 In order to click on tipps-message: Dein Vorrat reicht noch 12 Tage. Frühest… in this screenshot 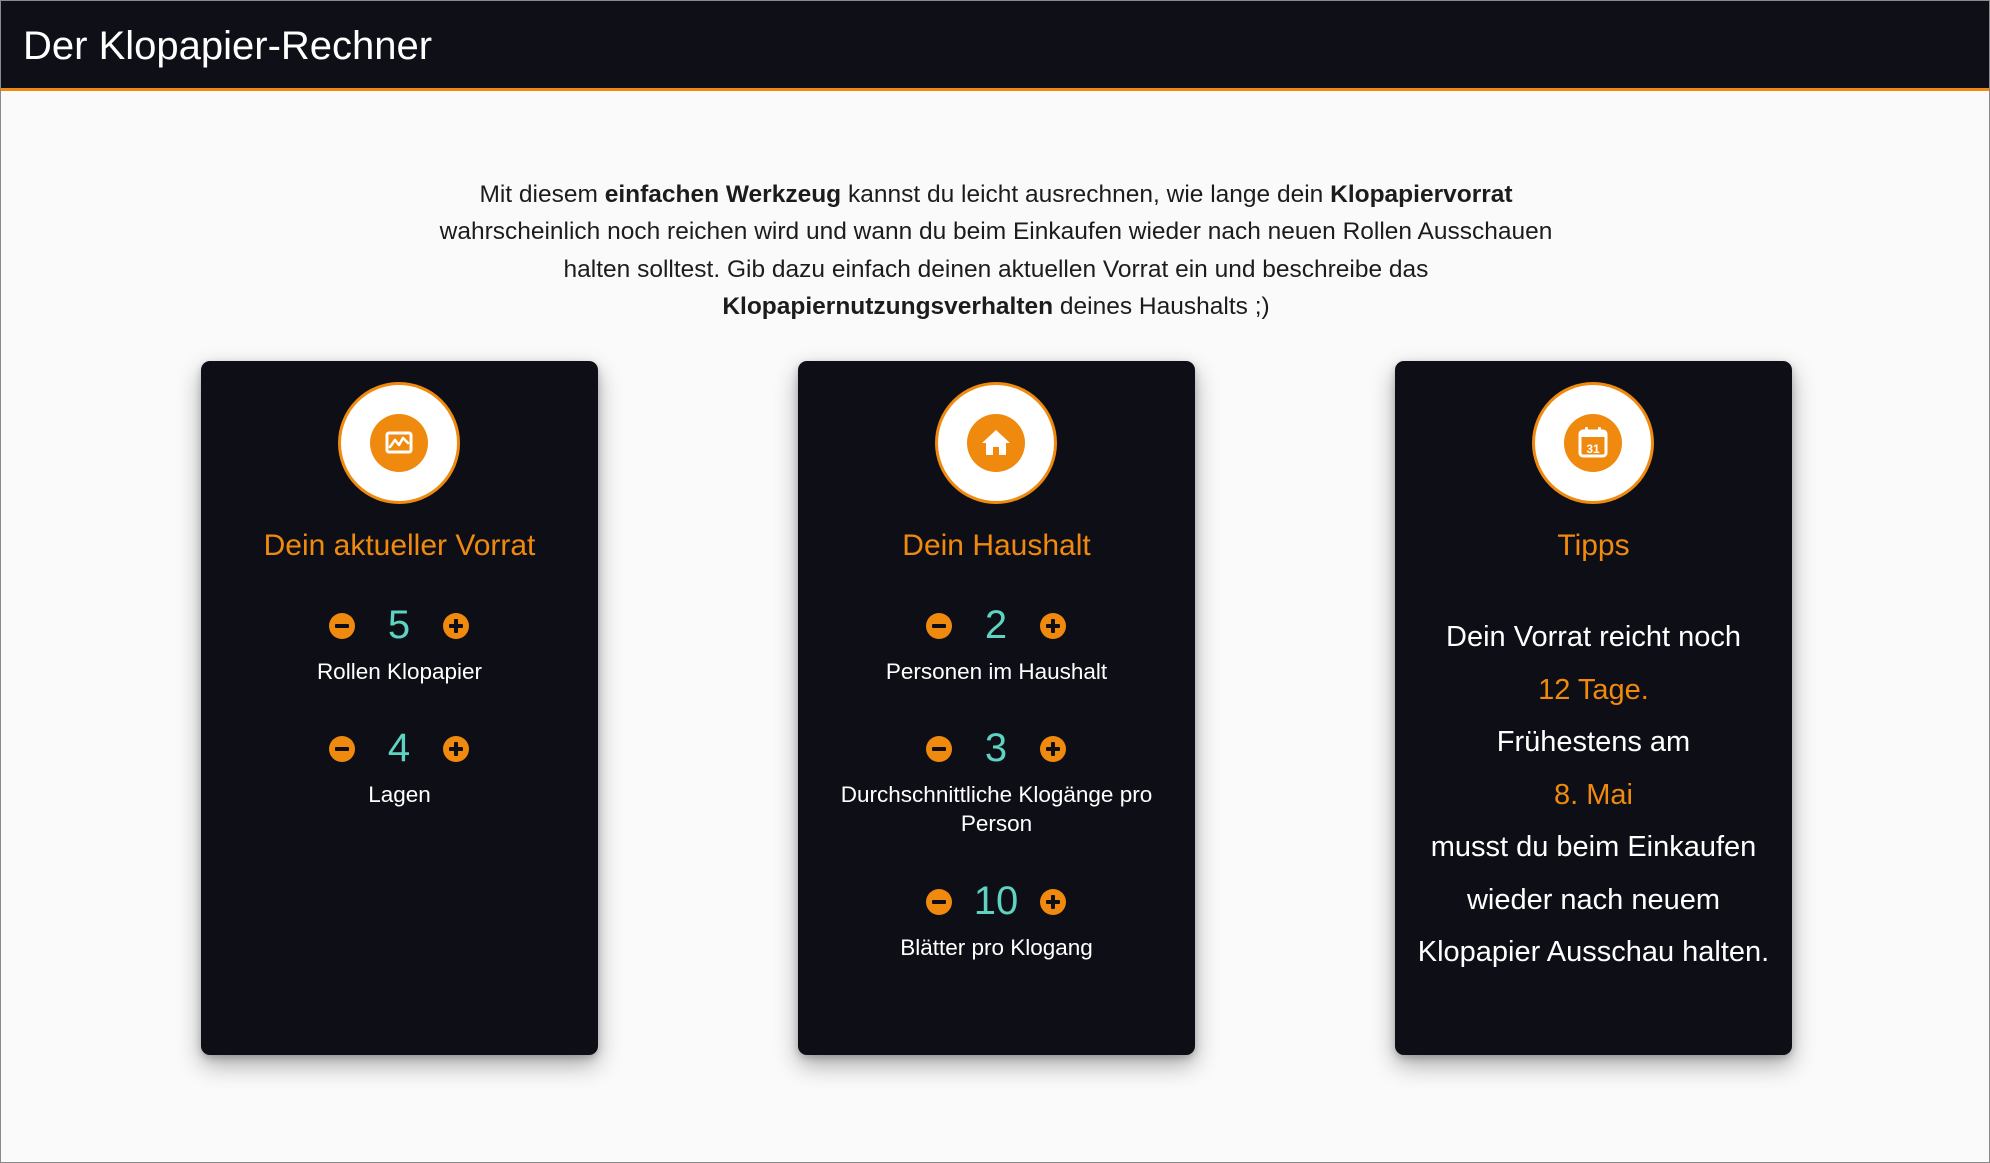, I will do `click(1593, 795)`.